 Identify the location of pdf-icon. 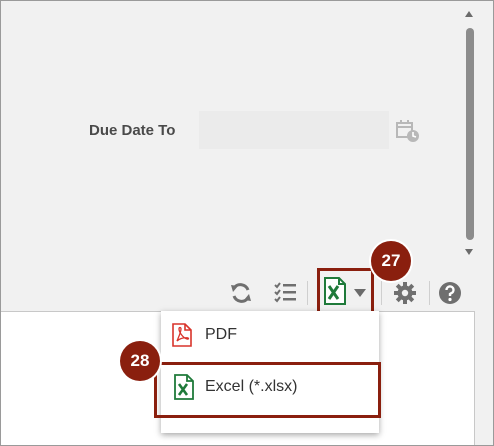
(182, 335).